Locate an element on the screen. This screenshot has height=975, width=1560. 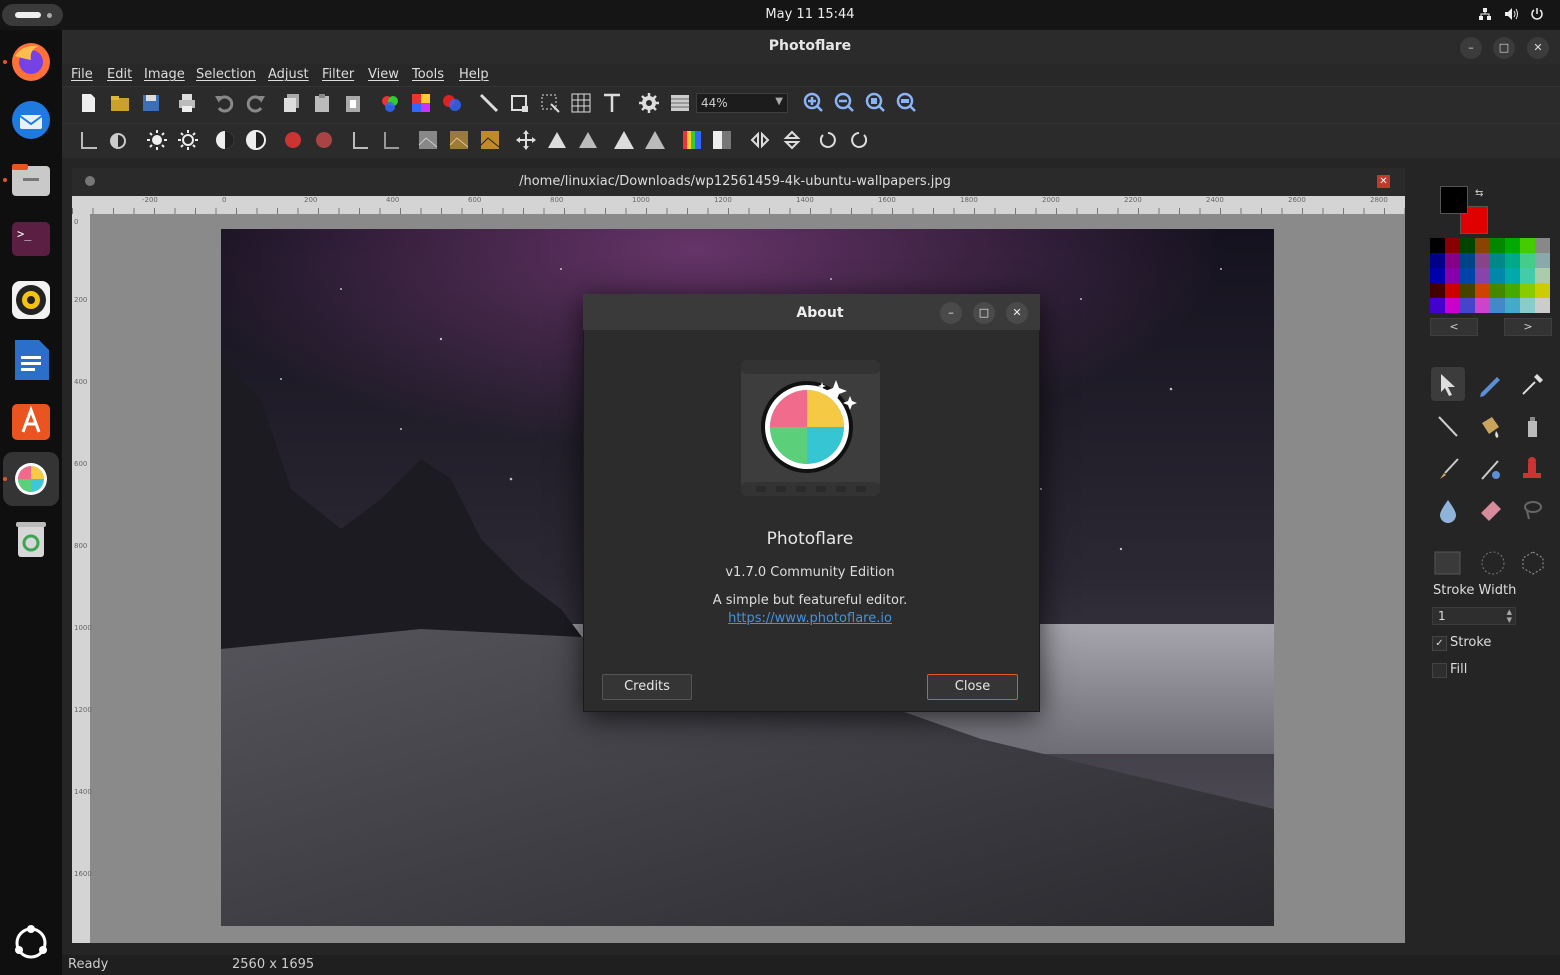
brightness-down-icon is located at coordinates (188, 140).